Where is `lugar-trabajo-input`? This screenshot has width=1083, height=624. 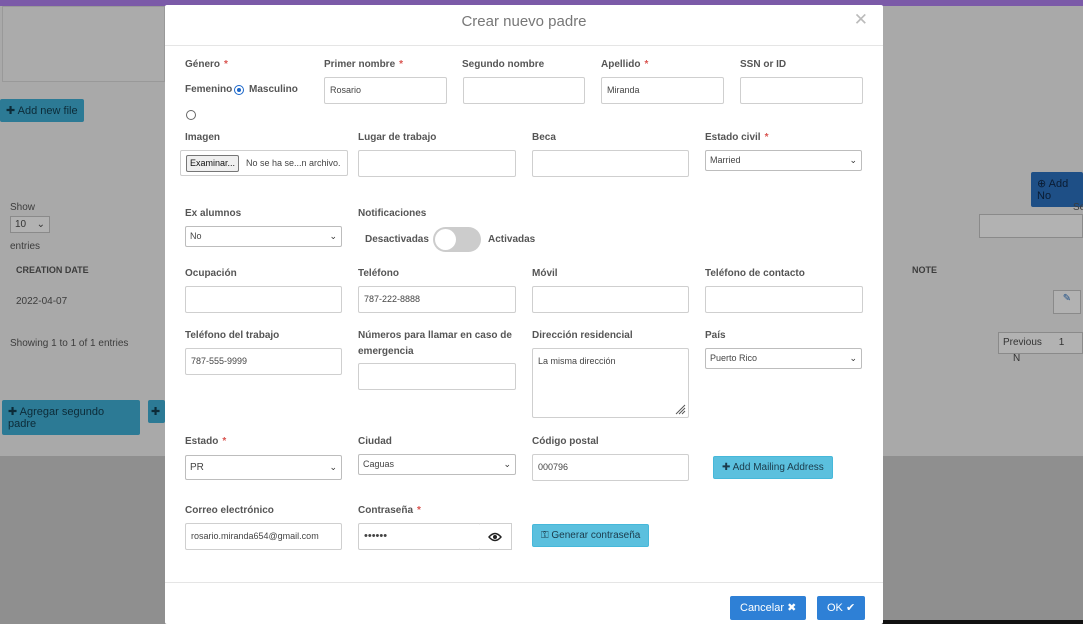
lugar-trabajo-input is located at coordinates (437, 163).